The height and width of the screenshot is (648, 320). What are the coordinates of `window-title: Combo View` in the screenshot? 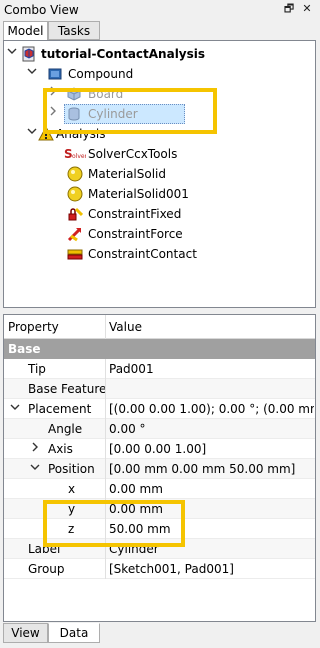 It's located at (41, 10).